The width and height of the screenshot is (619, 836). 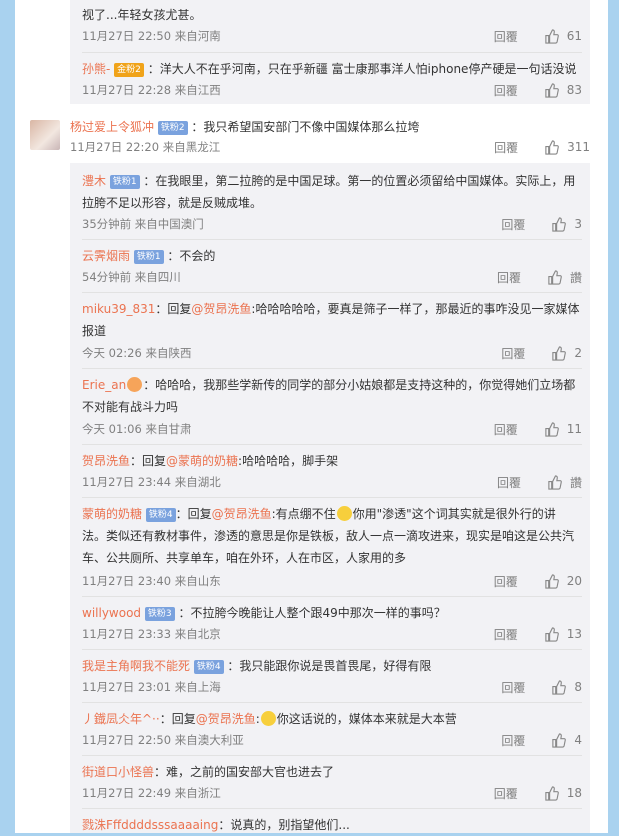 I want to click on reply-text: ：在我眼里，第二拉胯的是中国足球。第一的位置必须留给中国媒体。实际上，用, so click(x=359, y=181).